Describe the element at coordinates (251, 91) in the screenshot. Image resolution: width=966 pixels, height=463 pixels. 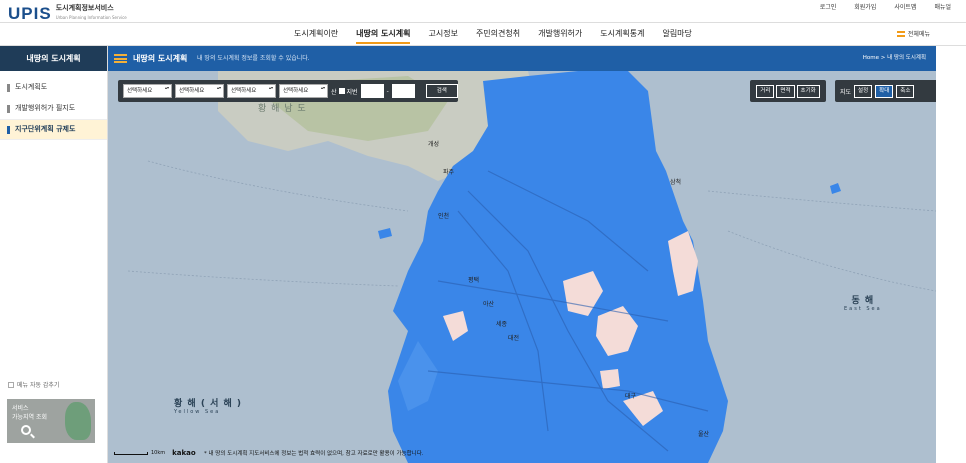
I see `eupmyeondong-select: 선택하세요` at that location.